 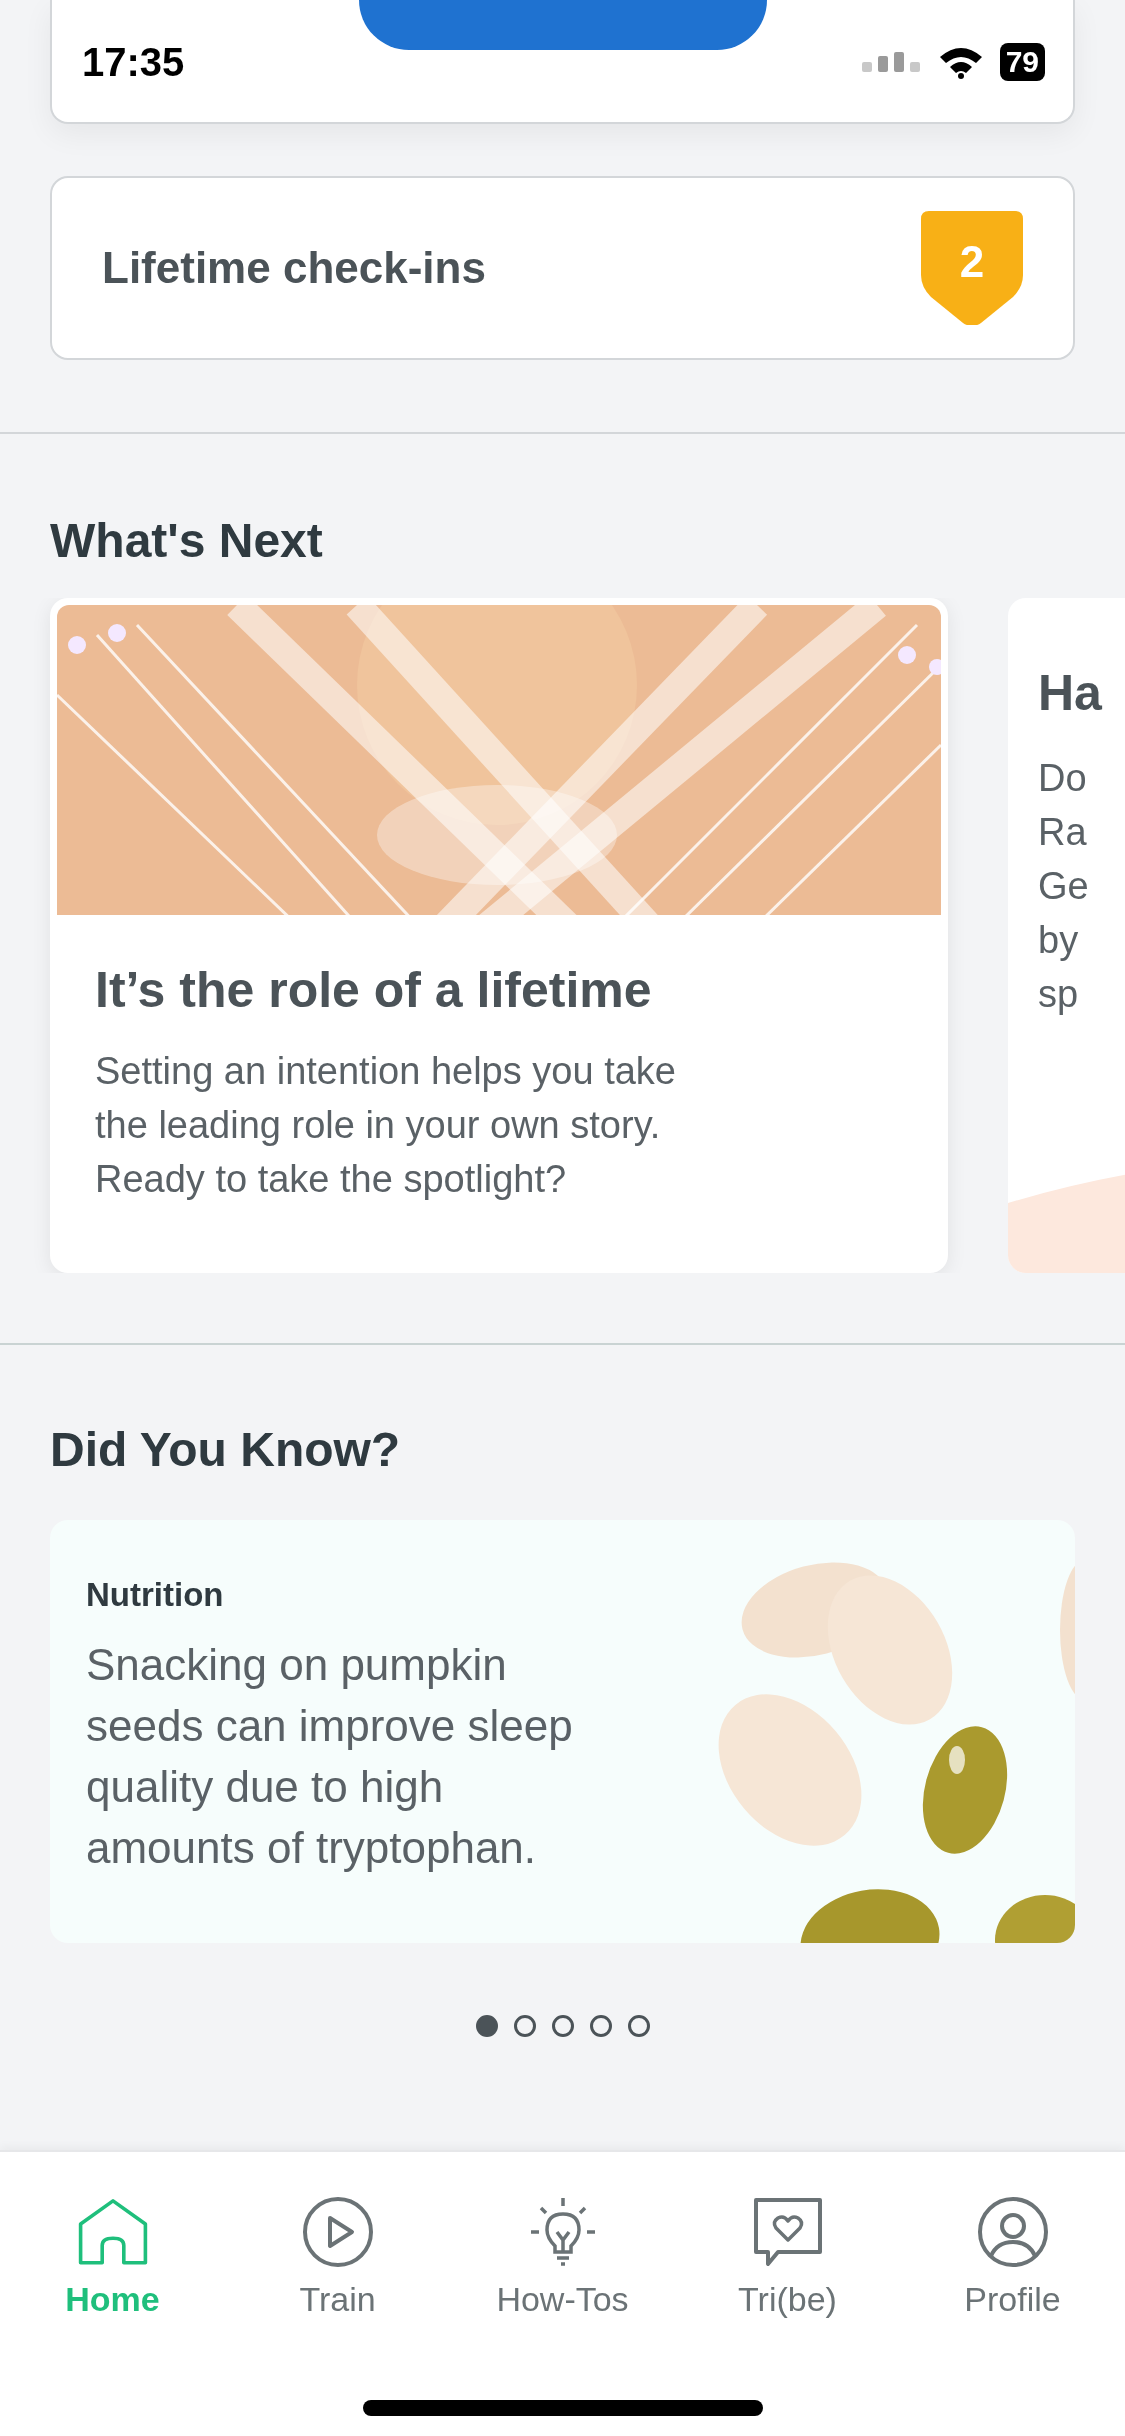 I want to click on card-text-line: Ra, so click(x=1063, y=832).